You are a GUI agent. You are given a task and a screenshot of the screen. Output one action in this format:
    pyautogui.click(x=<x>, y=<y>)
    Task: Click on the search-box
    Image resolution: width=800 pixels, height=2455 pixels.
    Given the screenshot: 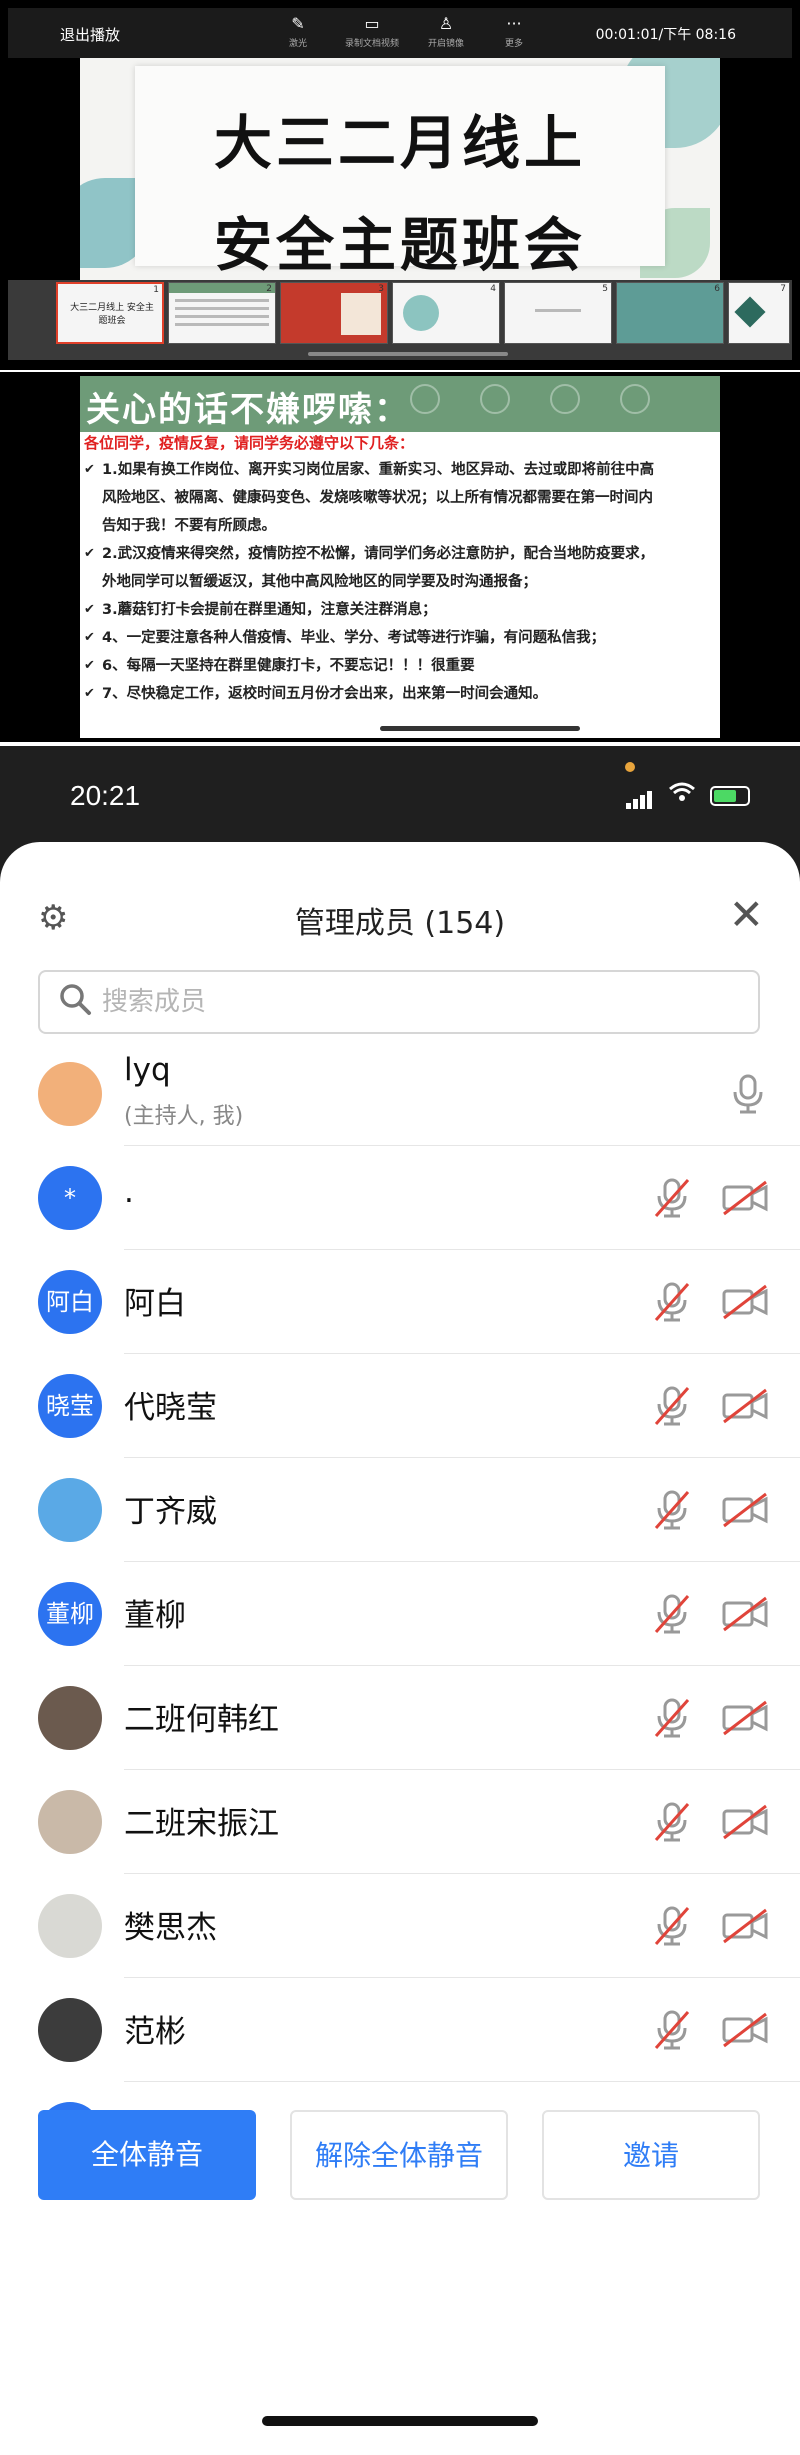 What is the action you would take?
    pyautogui.click(x=399, y=1002)
    